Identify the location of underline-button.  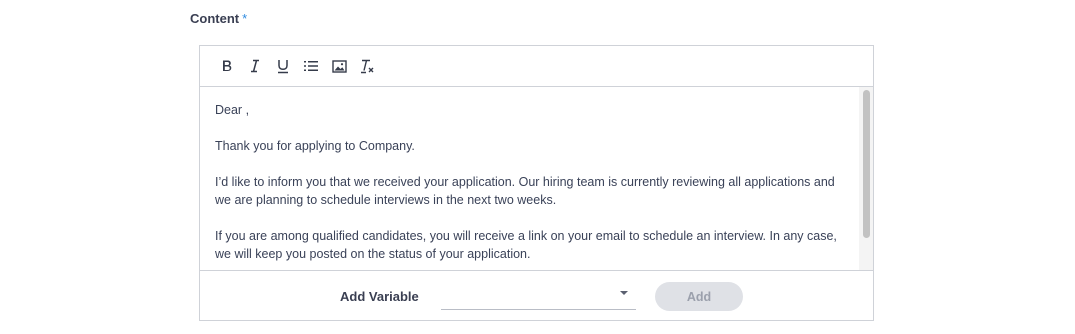
(283, 66).